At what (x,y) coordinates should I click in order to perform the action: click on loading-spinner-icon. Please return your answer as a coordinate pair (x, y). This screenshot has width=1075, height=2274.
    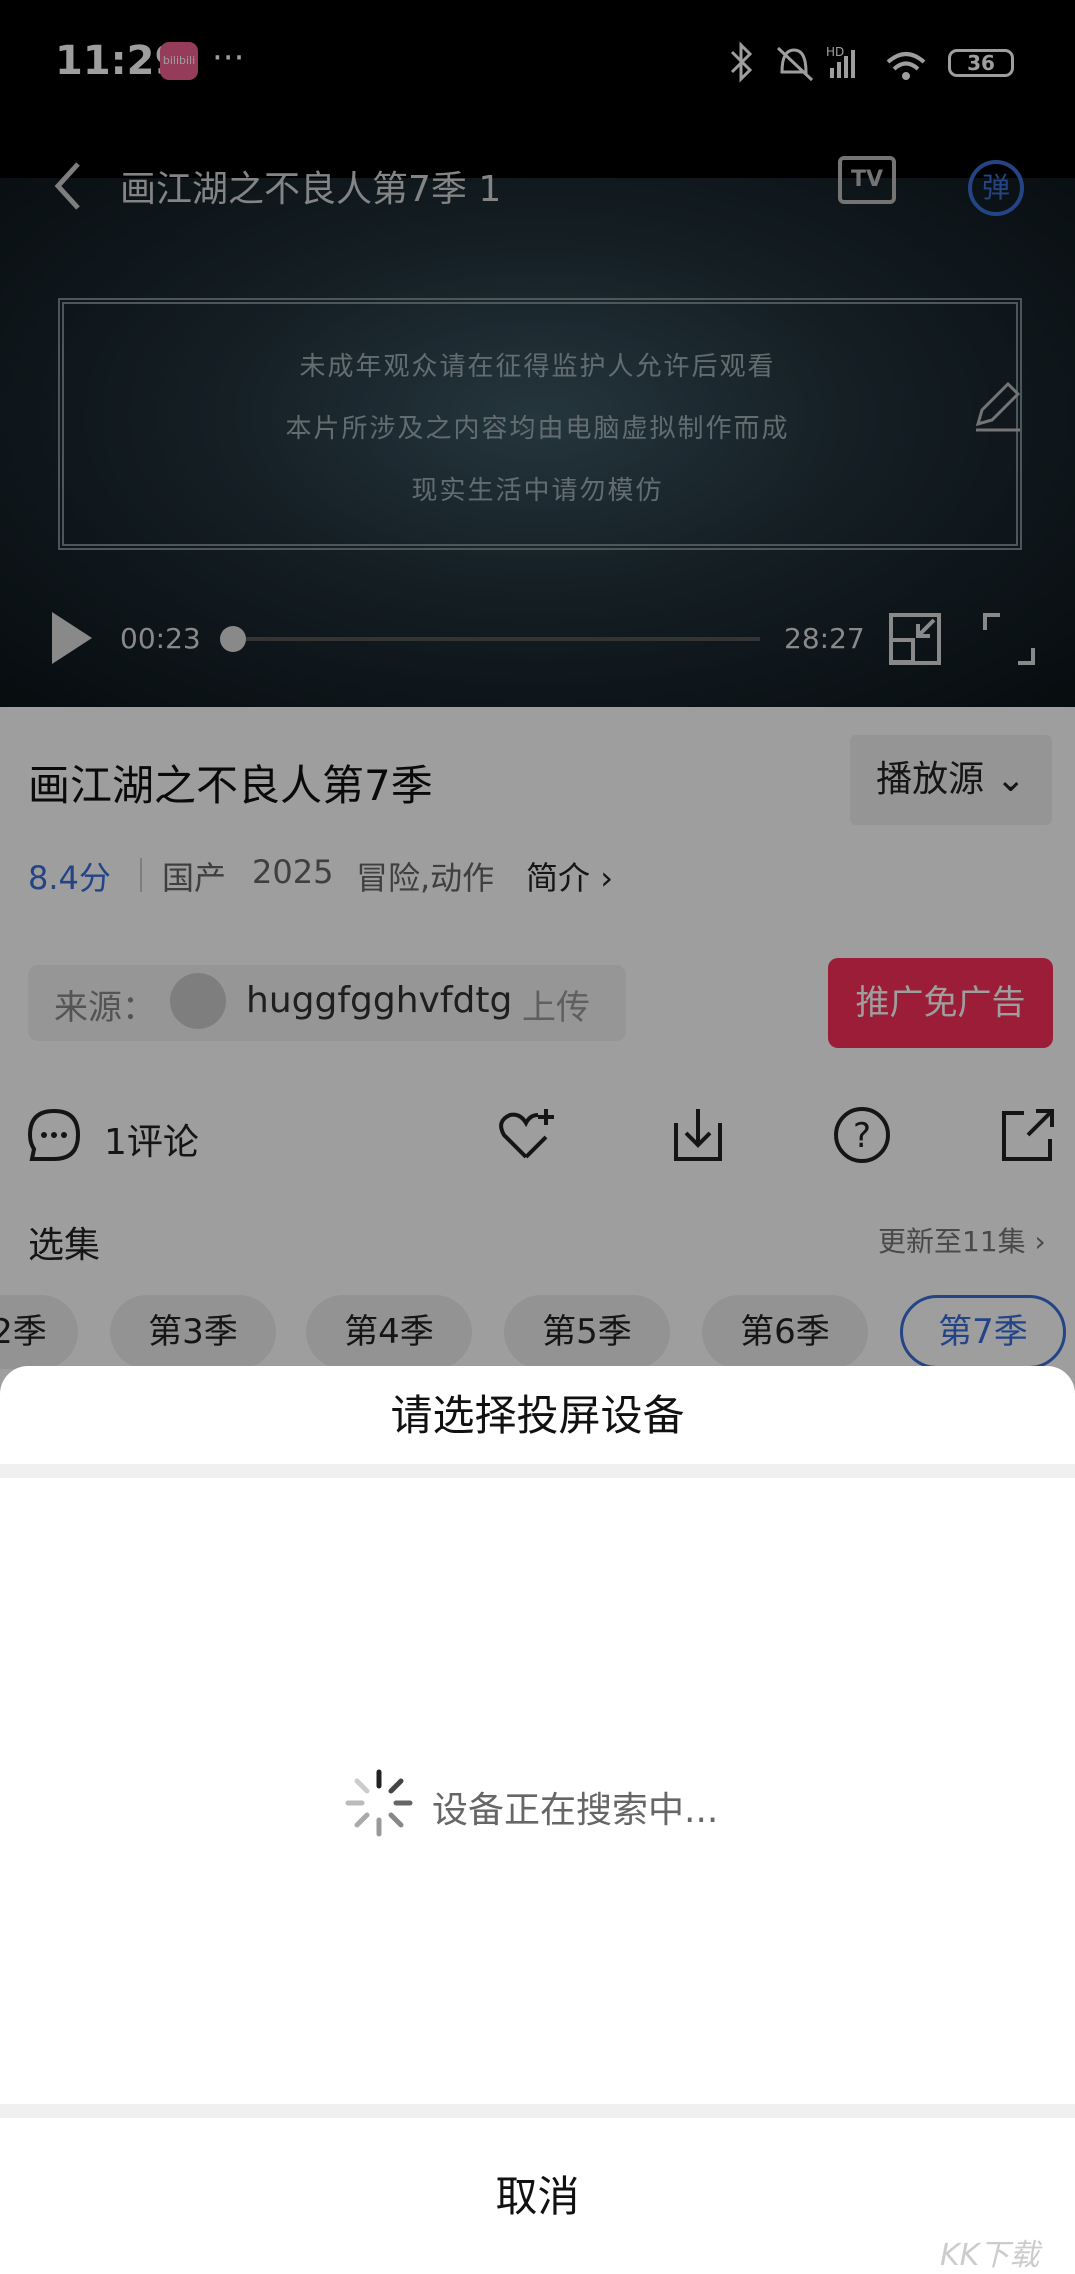
    Looking at the image, I should click on (379, 1803).